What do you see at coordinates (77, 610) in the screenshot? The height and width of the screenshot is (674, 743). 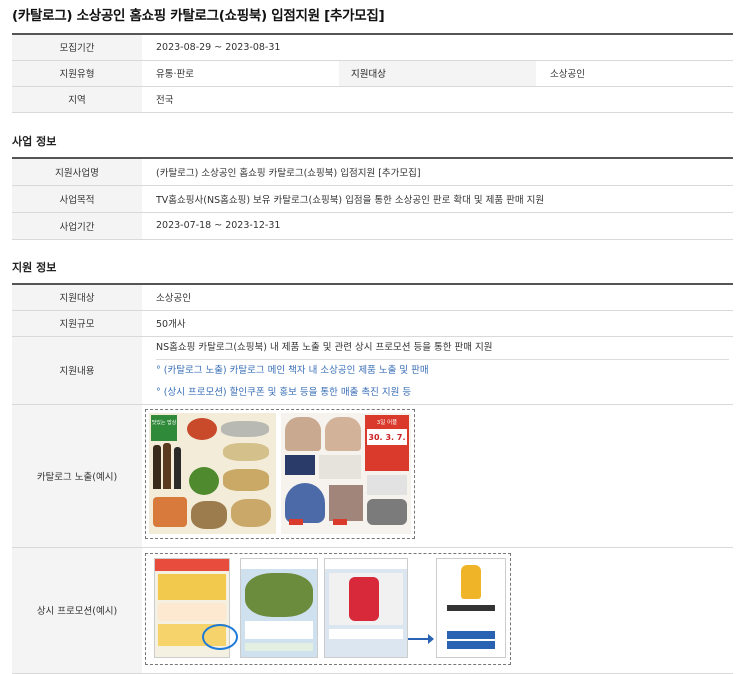 I see `promo-example-label: 상시 프로모션(예시)` at bounding box center [77, 610].